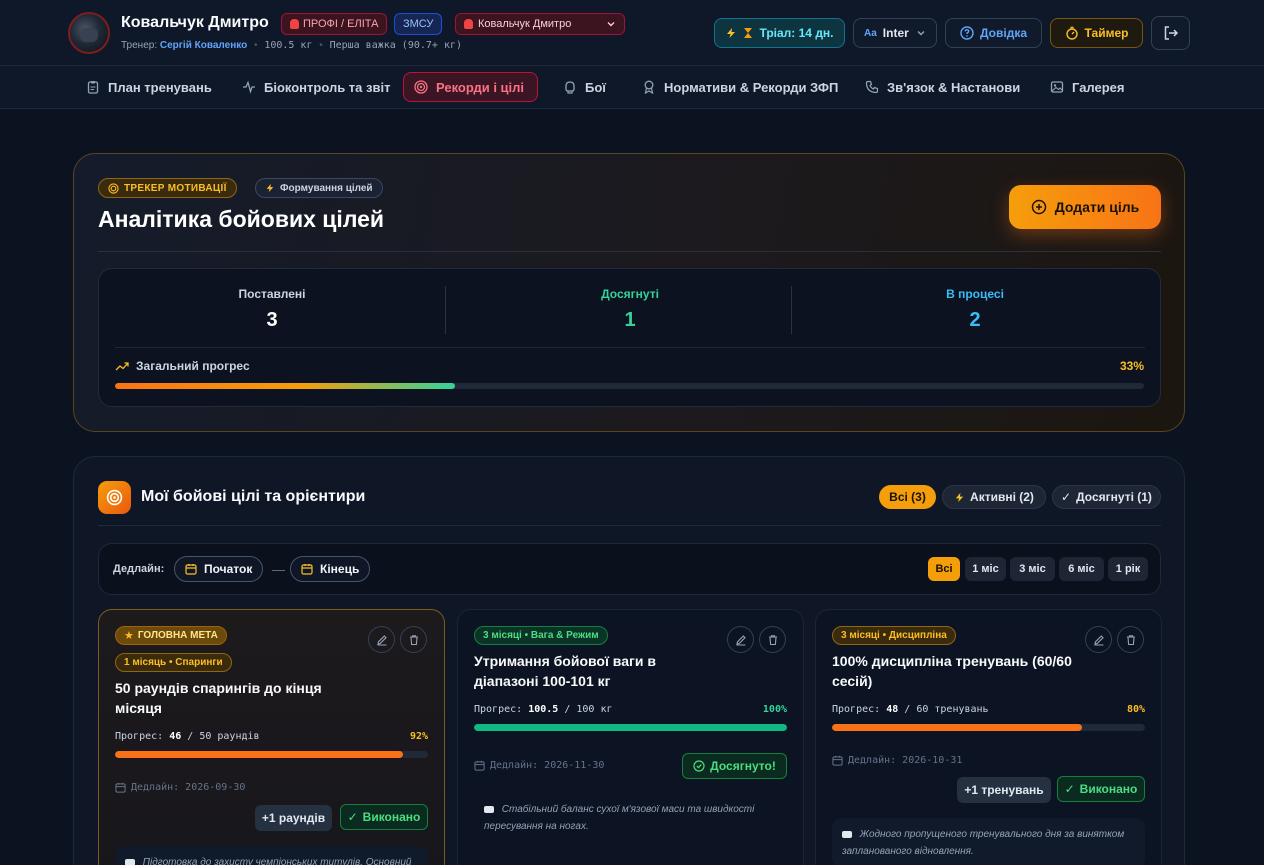  What do you see at coordinates (270, 188) in the screenshot?
I see `lightning-icon` at bounding box center [270, 188].